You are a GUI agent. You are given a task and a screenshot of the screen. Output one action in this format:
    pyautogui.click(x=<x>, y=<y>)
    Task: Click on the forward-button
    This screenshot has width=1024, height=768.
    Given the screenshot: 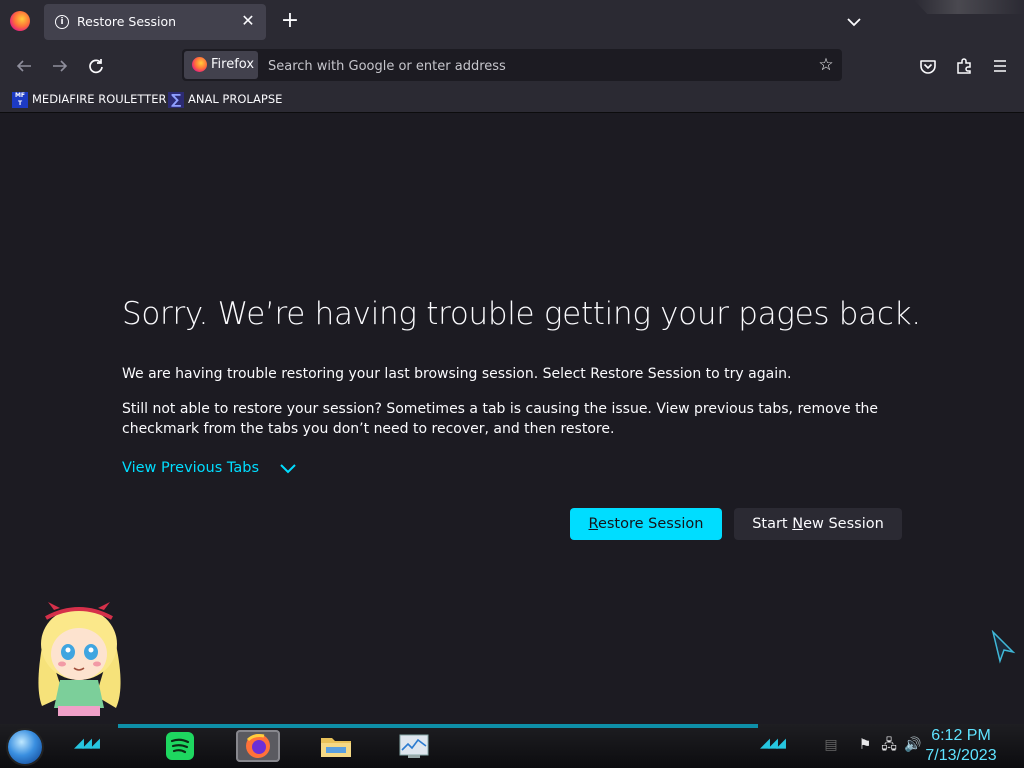 What is the action you would take?
    pyautogui.click(x=60, y=66)
    